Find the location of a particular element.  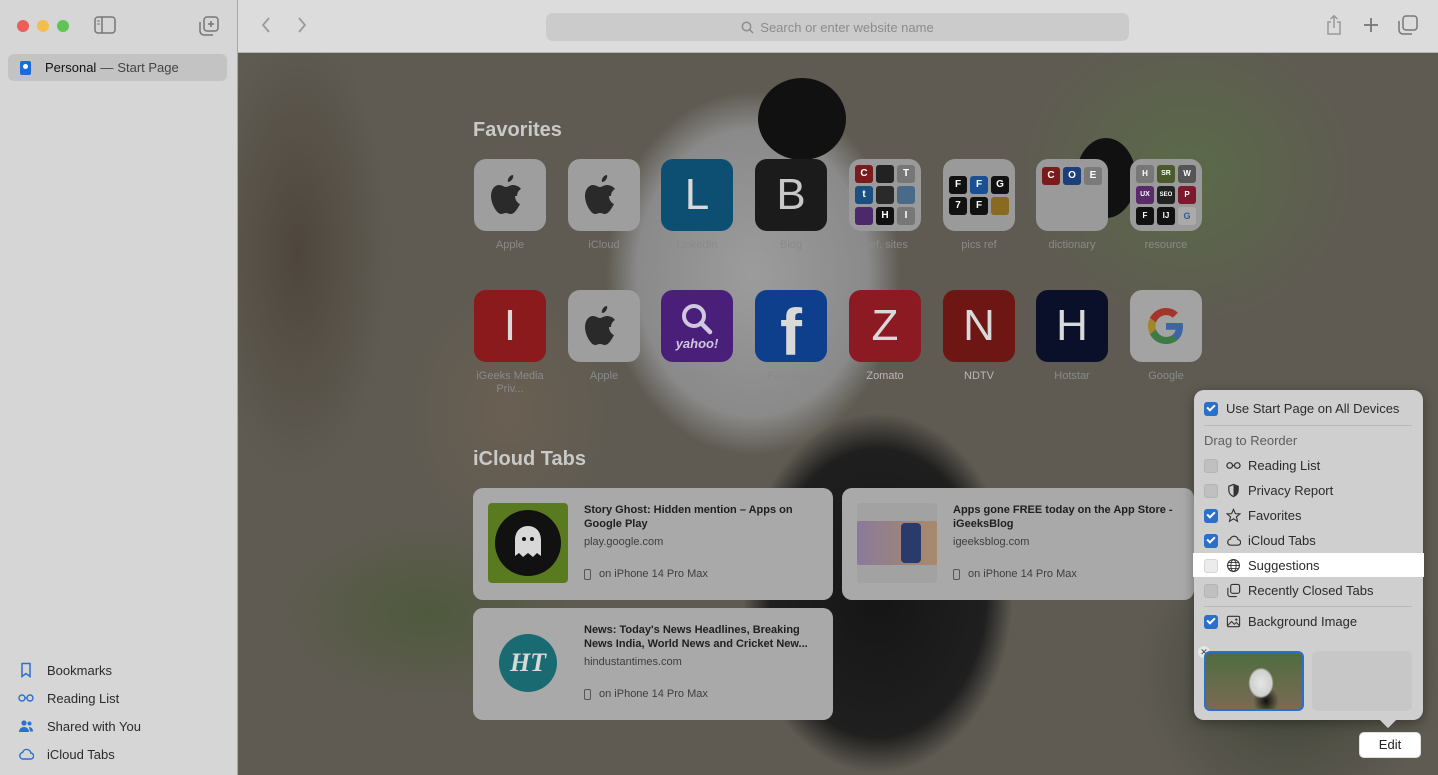

tile-letter: B is located at coordinates (791, 194).